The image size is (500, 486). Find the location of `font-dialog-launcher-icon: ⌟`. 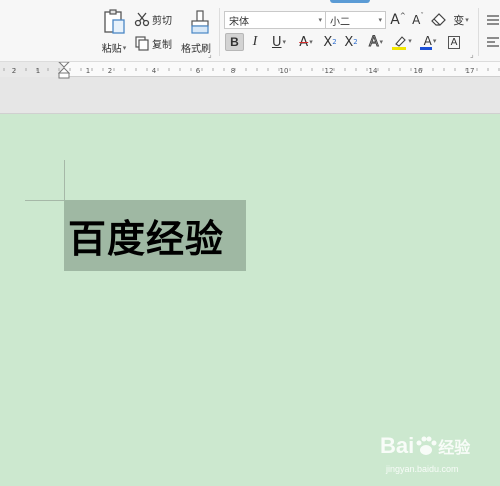

font-dialog-launcher-icon: ⌟ is located at coordinates (472, 54).